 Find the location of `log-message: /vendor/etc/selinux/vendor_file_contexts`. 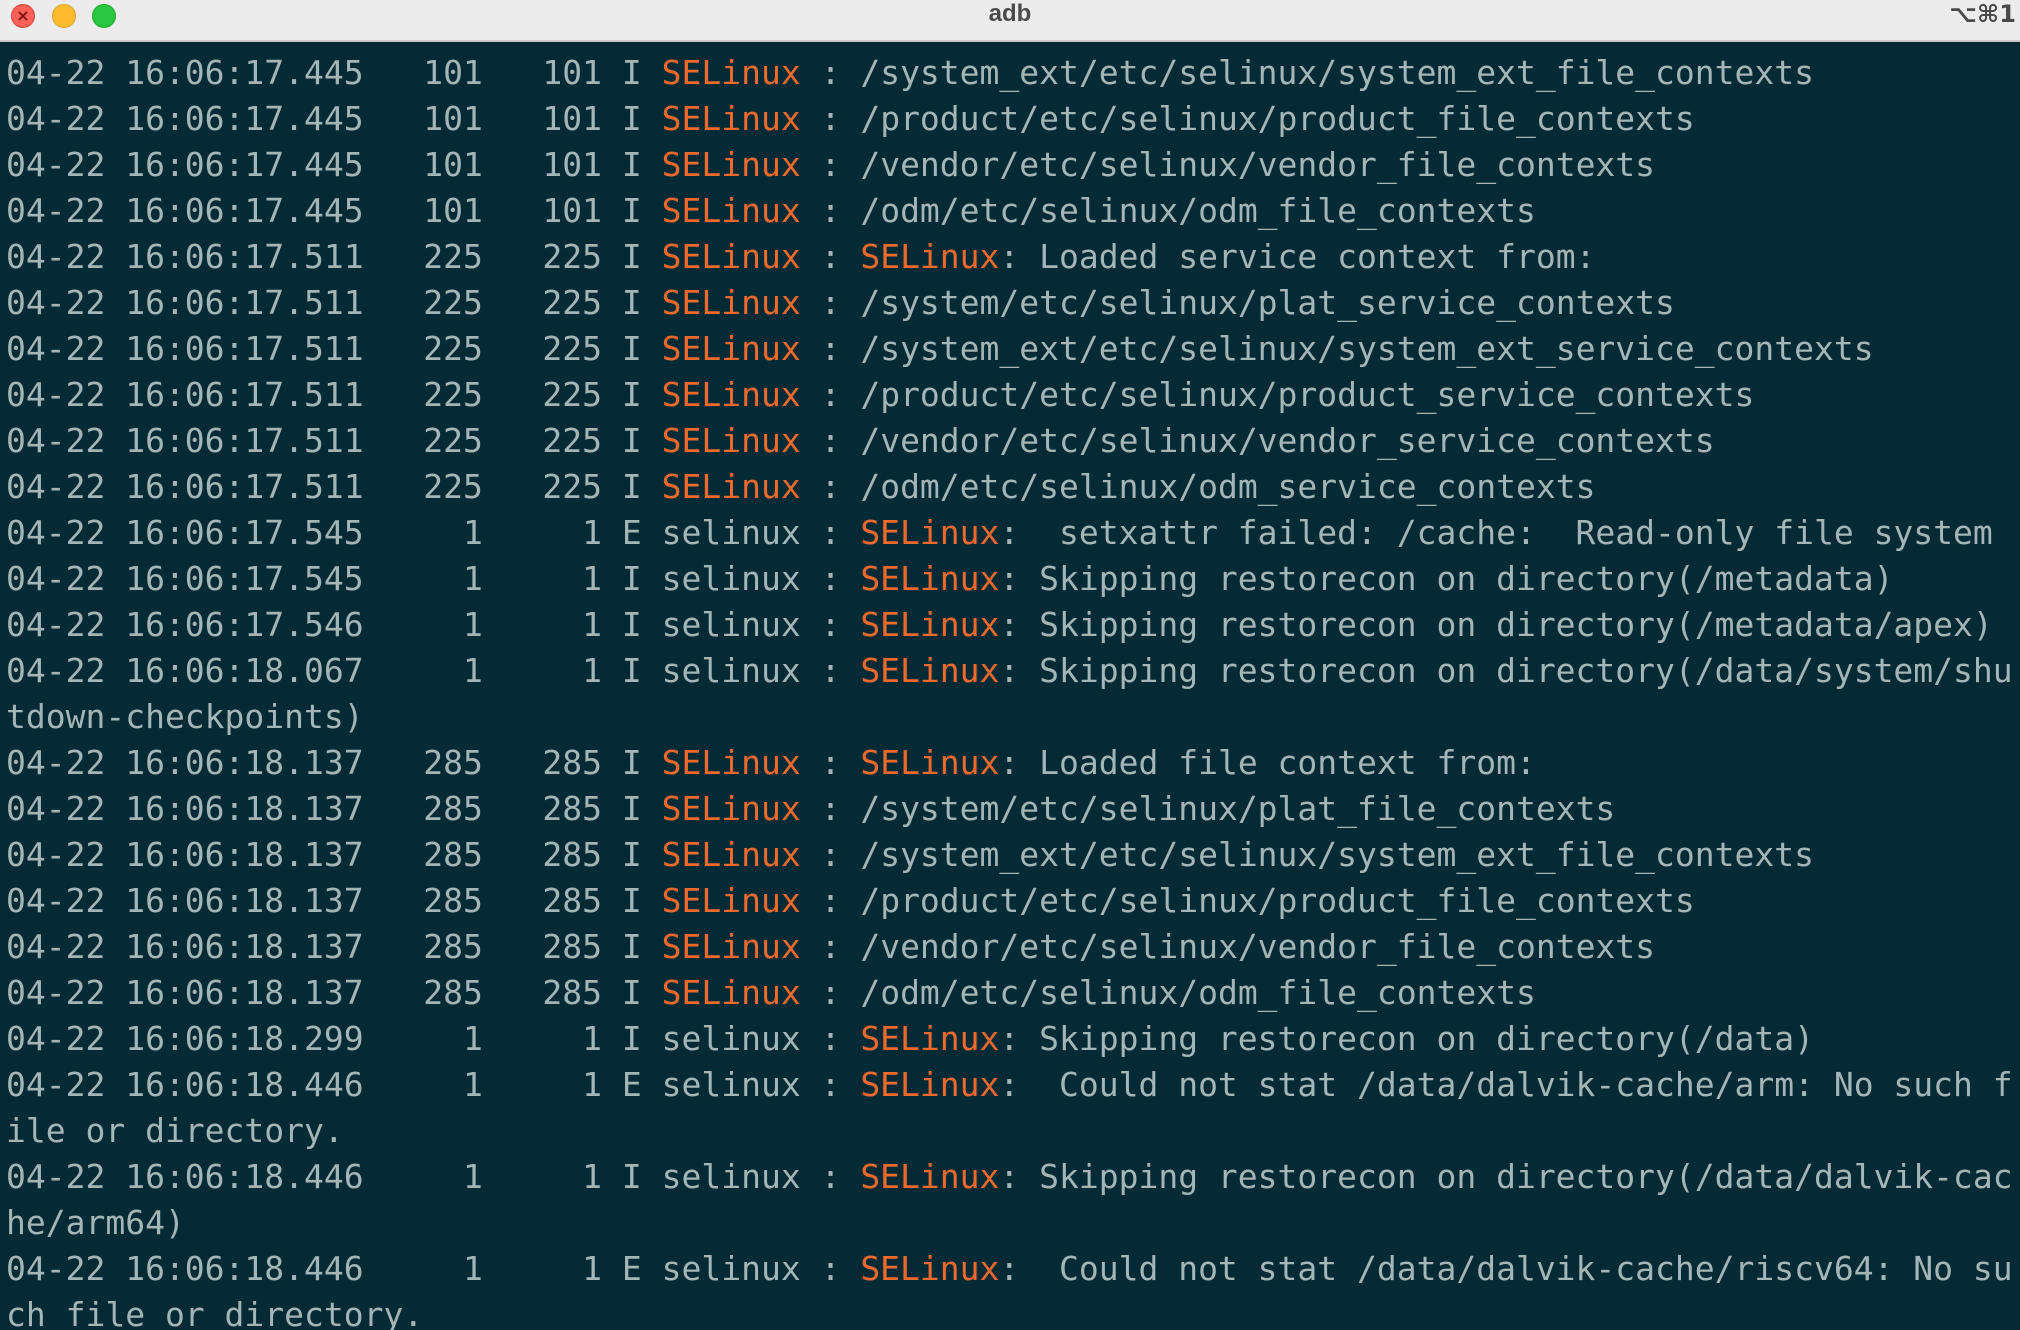

log-message: /vendor/etc/selinux/vendor_file_contexts is located at coordinates (1258, 164).